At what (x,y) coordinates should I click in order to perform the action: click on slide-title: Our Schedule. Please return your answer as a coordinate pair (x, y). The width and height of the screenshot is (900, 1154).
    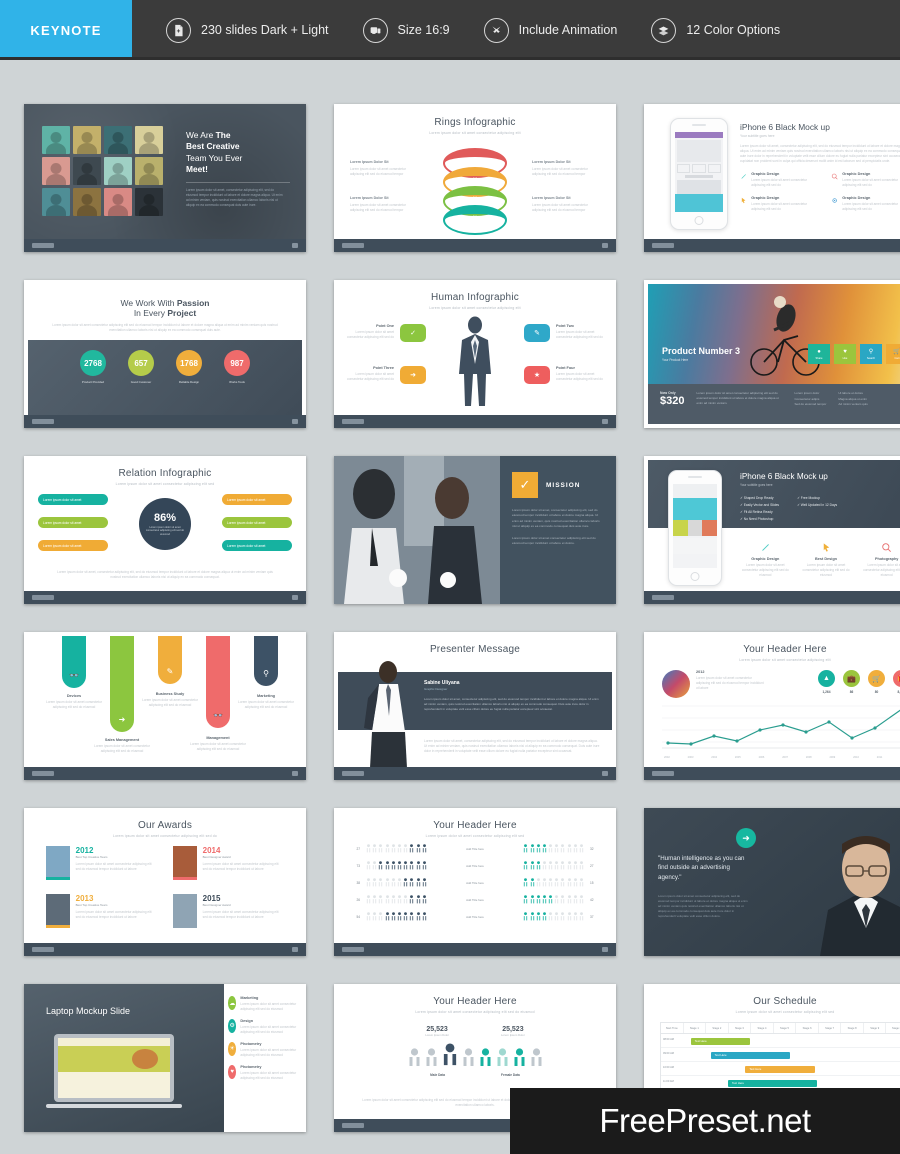
    Looking at the image, I should click on (785, 1001).